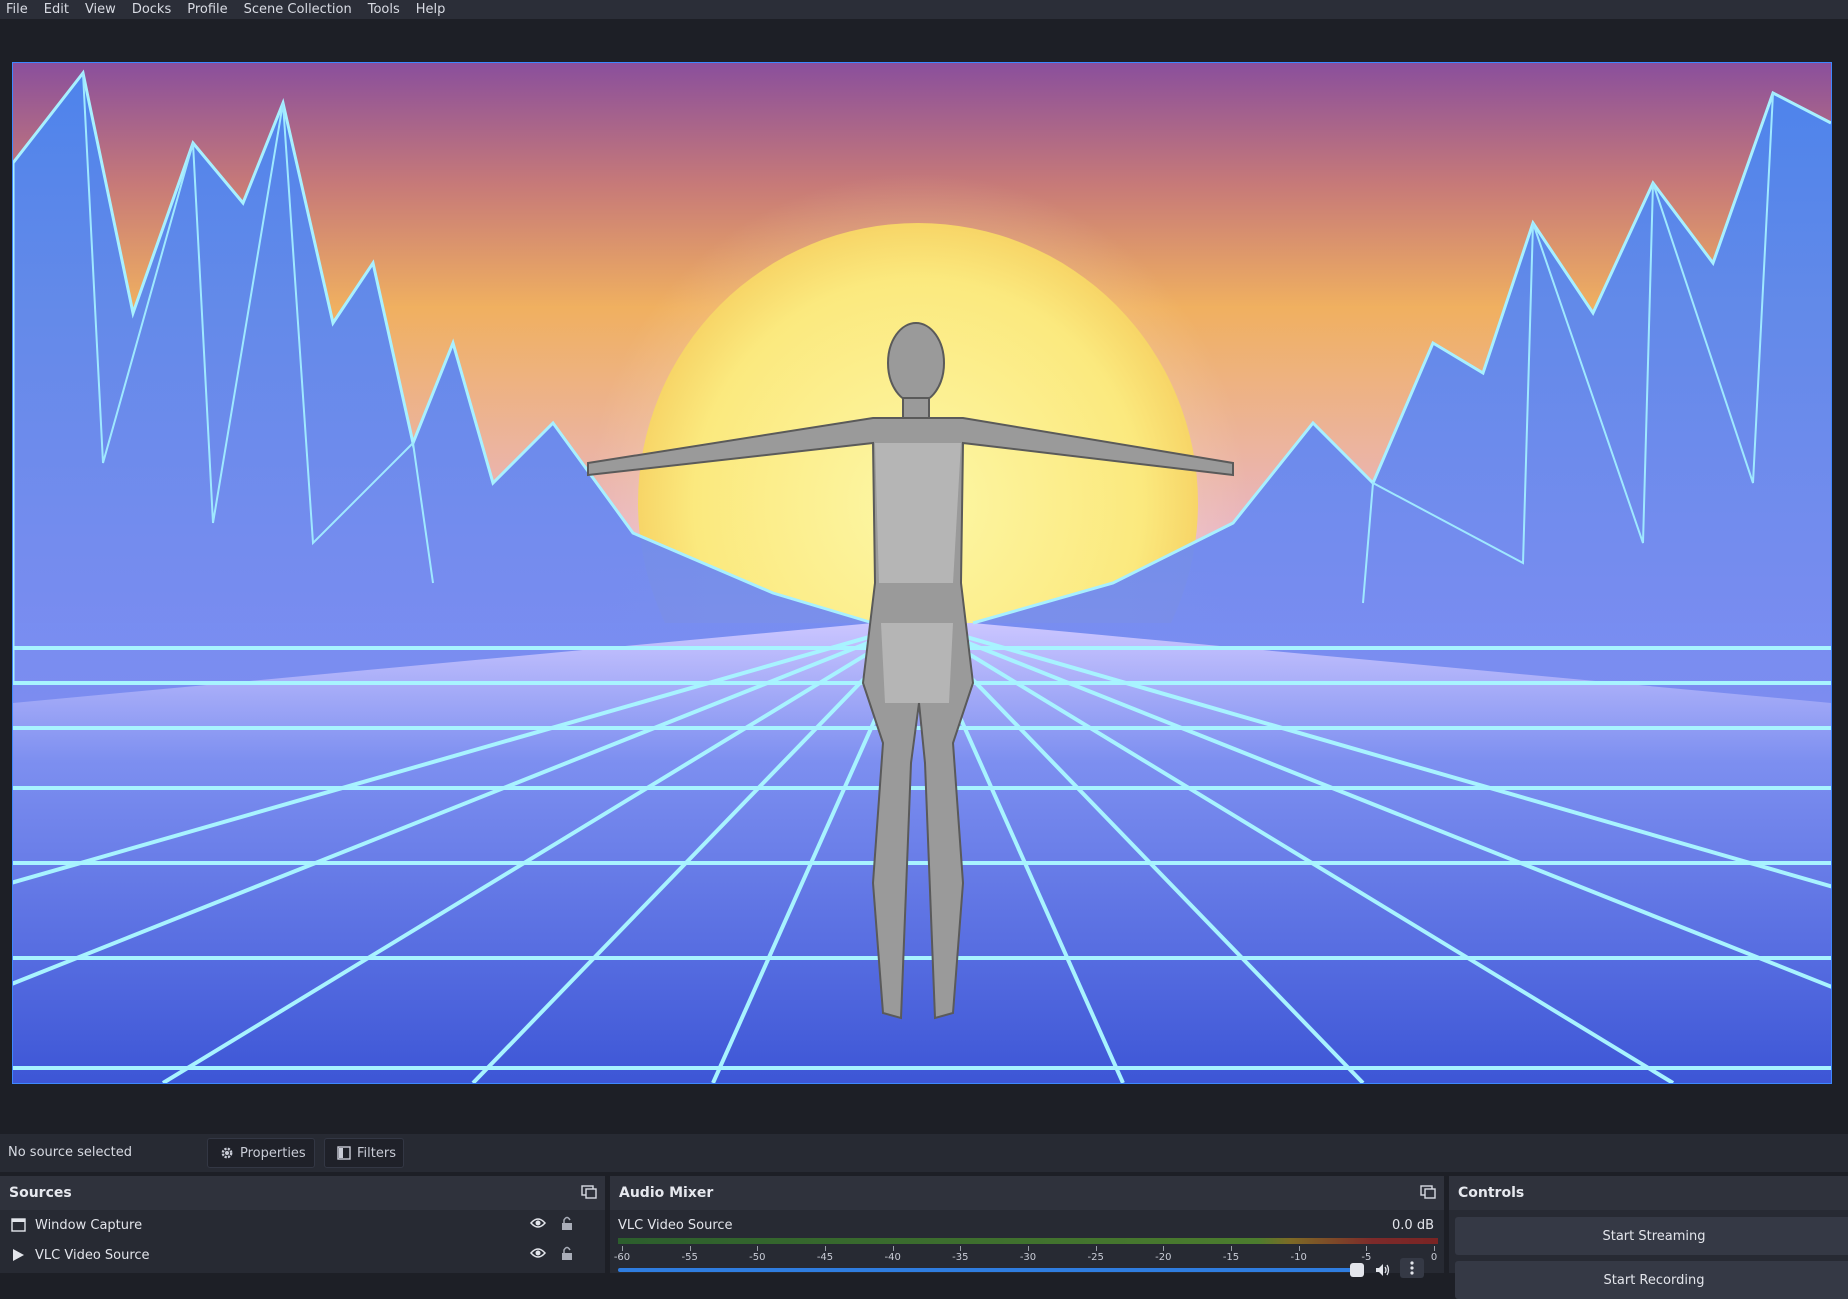  What do you see at coordinates (100, 9) in the screenshot?
I see `menu-view: View` at bounding box center [100, 9].